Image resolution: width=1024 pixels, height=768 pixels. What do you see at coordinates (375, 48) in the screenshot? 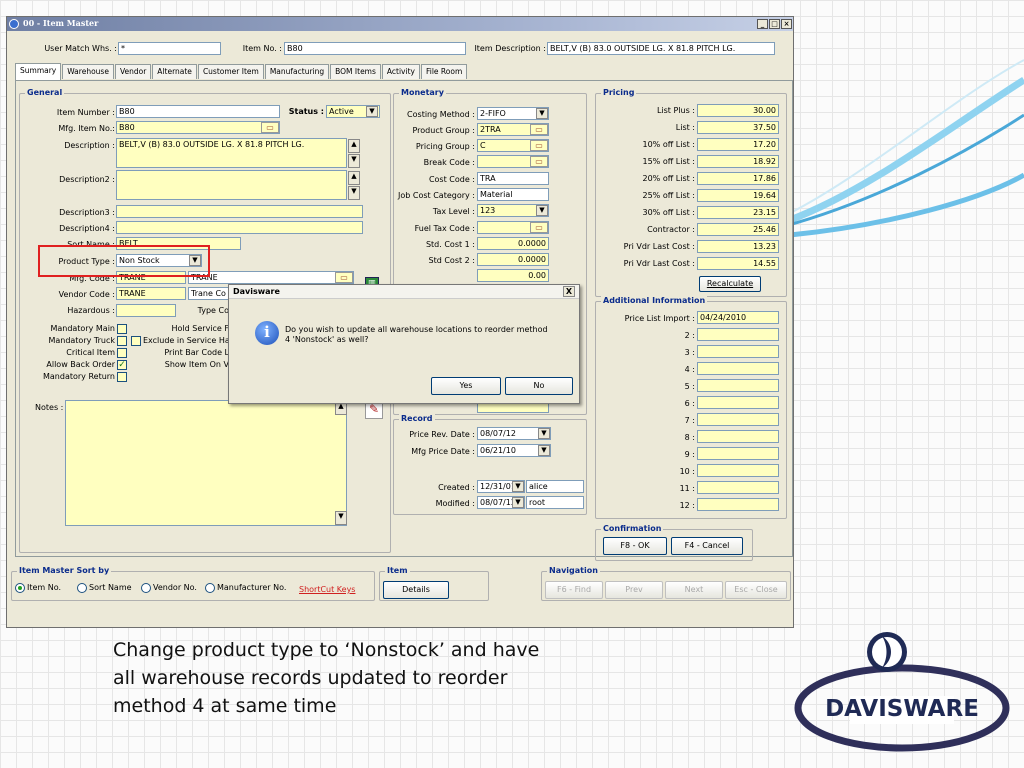
I see `item-no-input: B80` at bounding box center [375, 48].